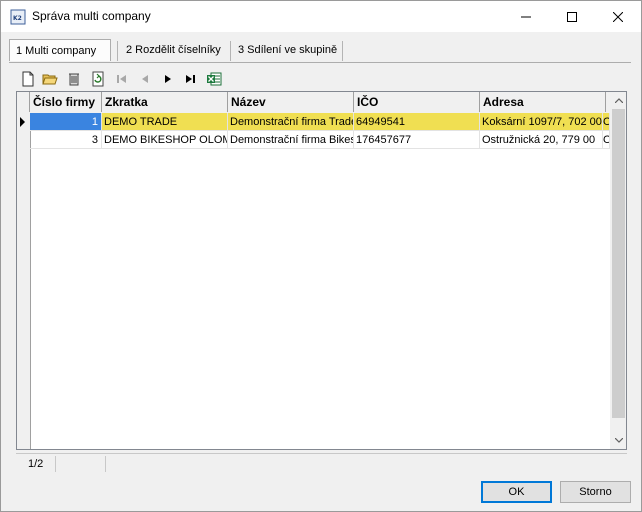 The height and width of the screenshot is (512, 642). What do you see at coordinates (23, 102) in the screenshot?
I see `header-indicator` at bounding box center [23, 102].